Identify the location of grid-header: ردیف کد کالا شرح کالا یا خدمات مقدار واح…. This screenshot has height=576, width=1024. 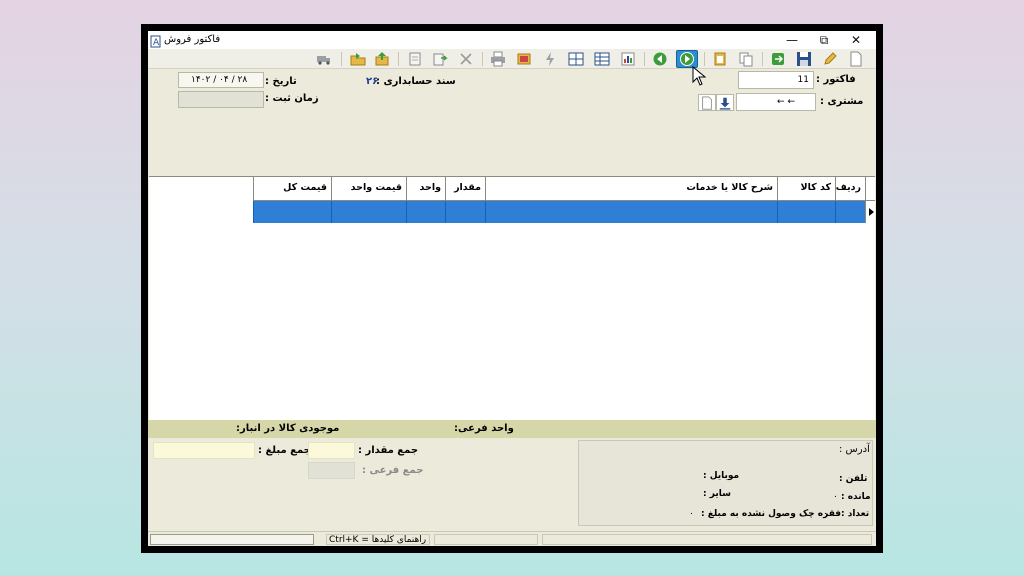
(564, 189).